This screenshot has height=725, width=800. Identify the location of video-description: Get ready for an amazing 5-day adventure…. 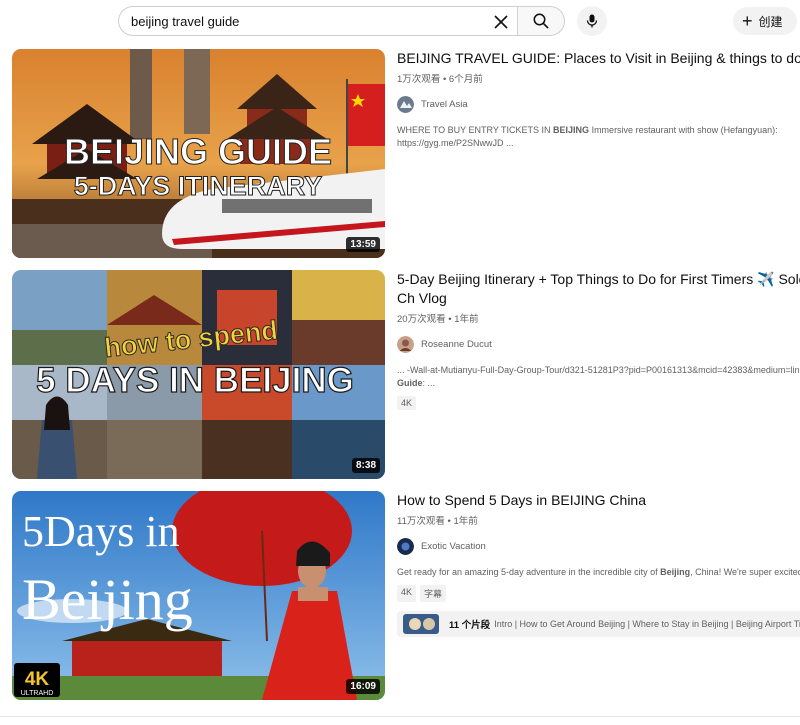
(598, 572).